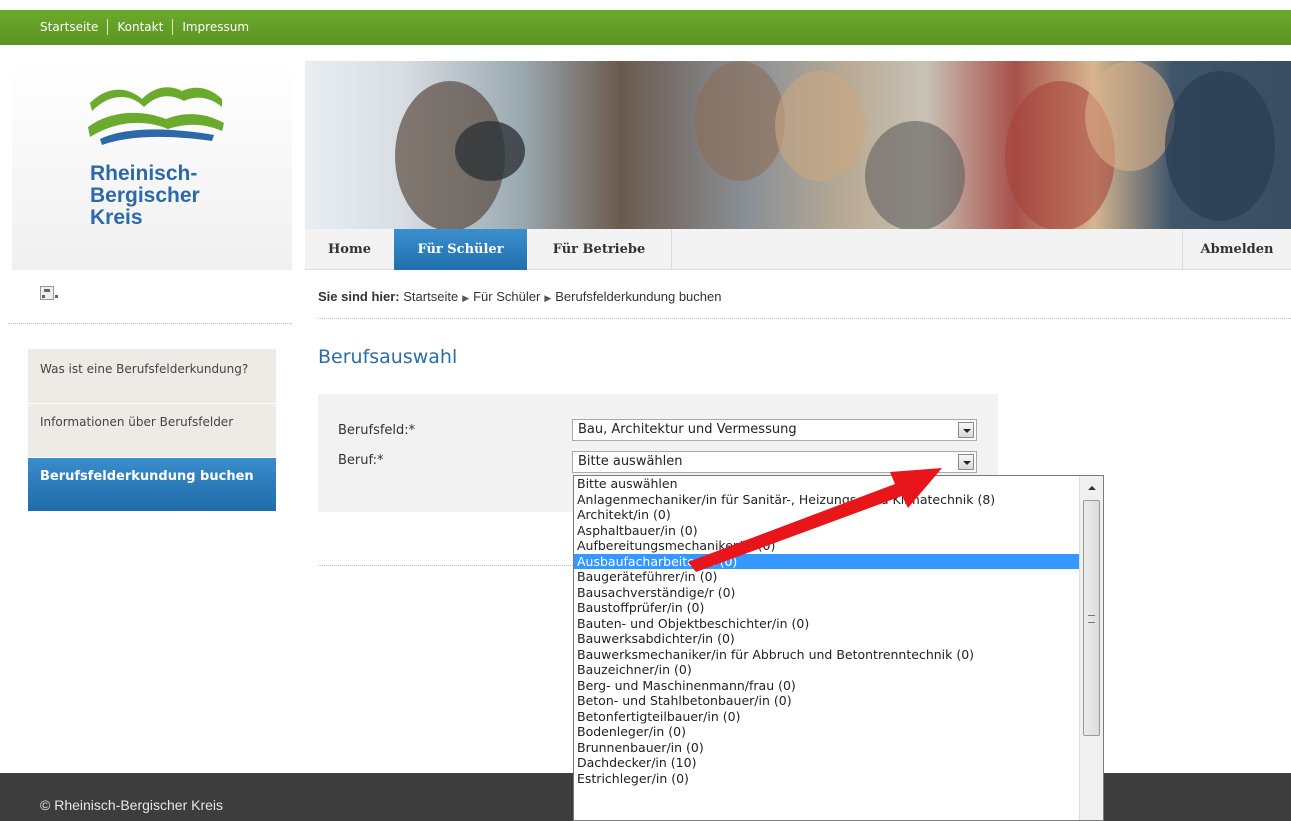 This screenshot has height=821, width=1291. Describe the element at coordinates (815, 520) in the screenshot. I see `annotation-arrow-icon` at that location.